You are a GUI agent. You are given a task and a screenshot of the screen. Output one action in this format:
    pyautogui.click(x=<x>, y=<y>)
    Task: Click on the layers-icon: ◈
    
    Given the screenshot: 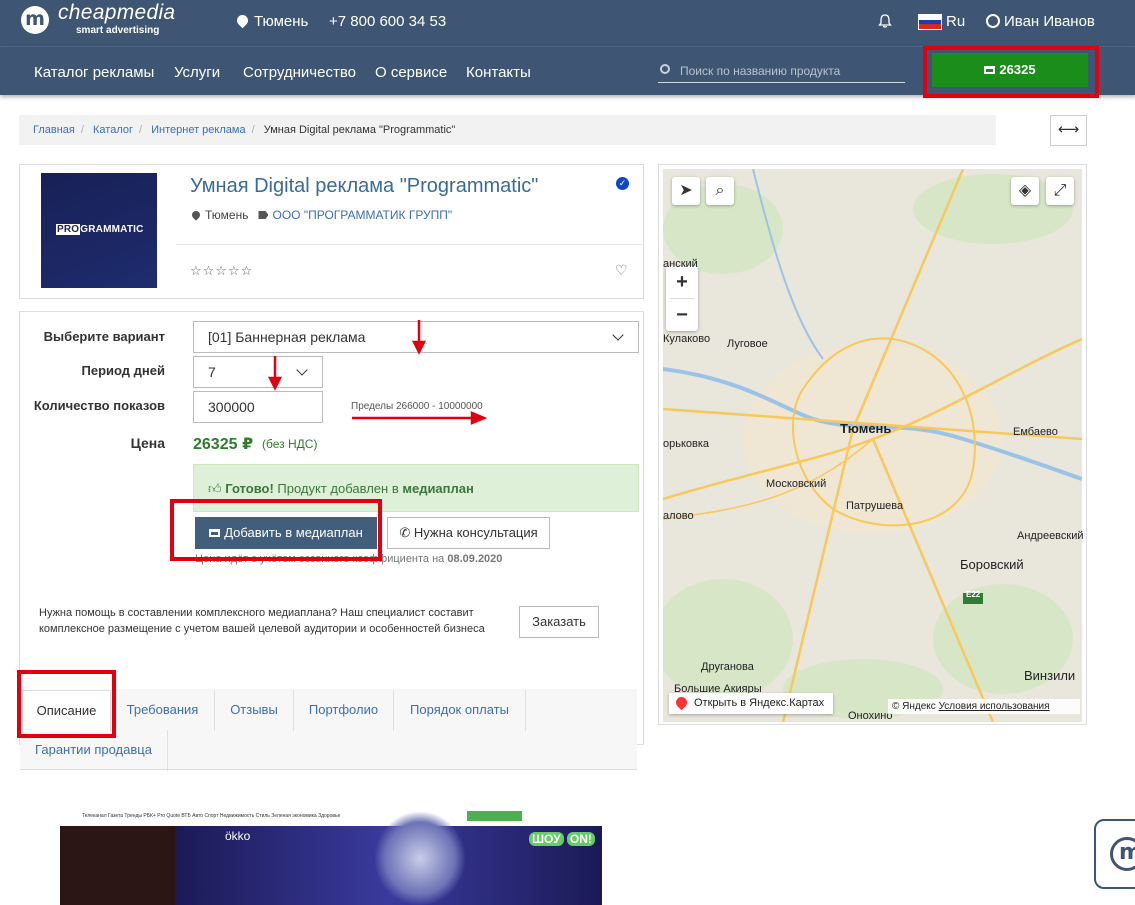 What is the action you would take?
    pyautogui.click(x=1025, y=190)
    